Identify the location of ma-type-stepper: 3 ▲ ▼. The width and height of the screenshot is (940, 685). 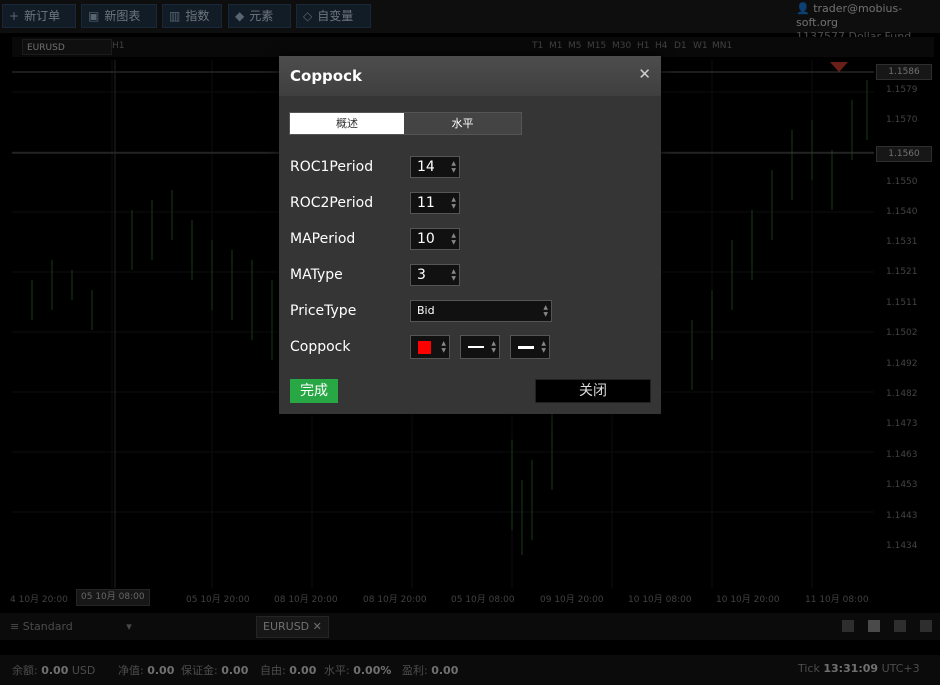
(435, 275).